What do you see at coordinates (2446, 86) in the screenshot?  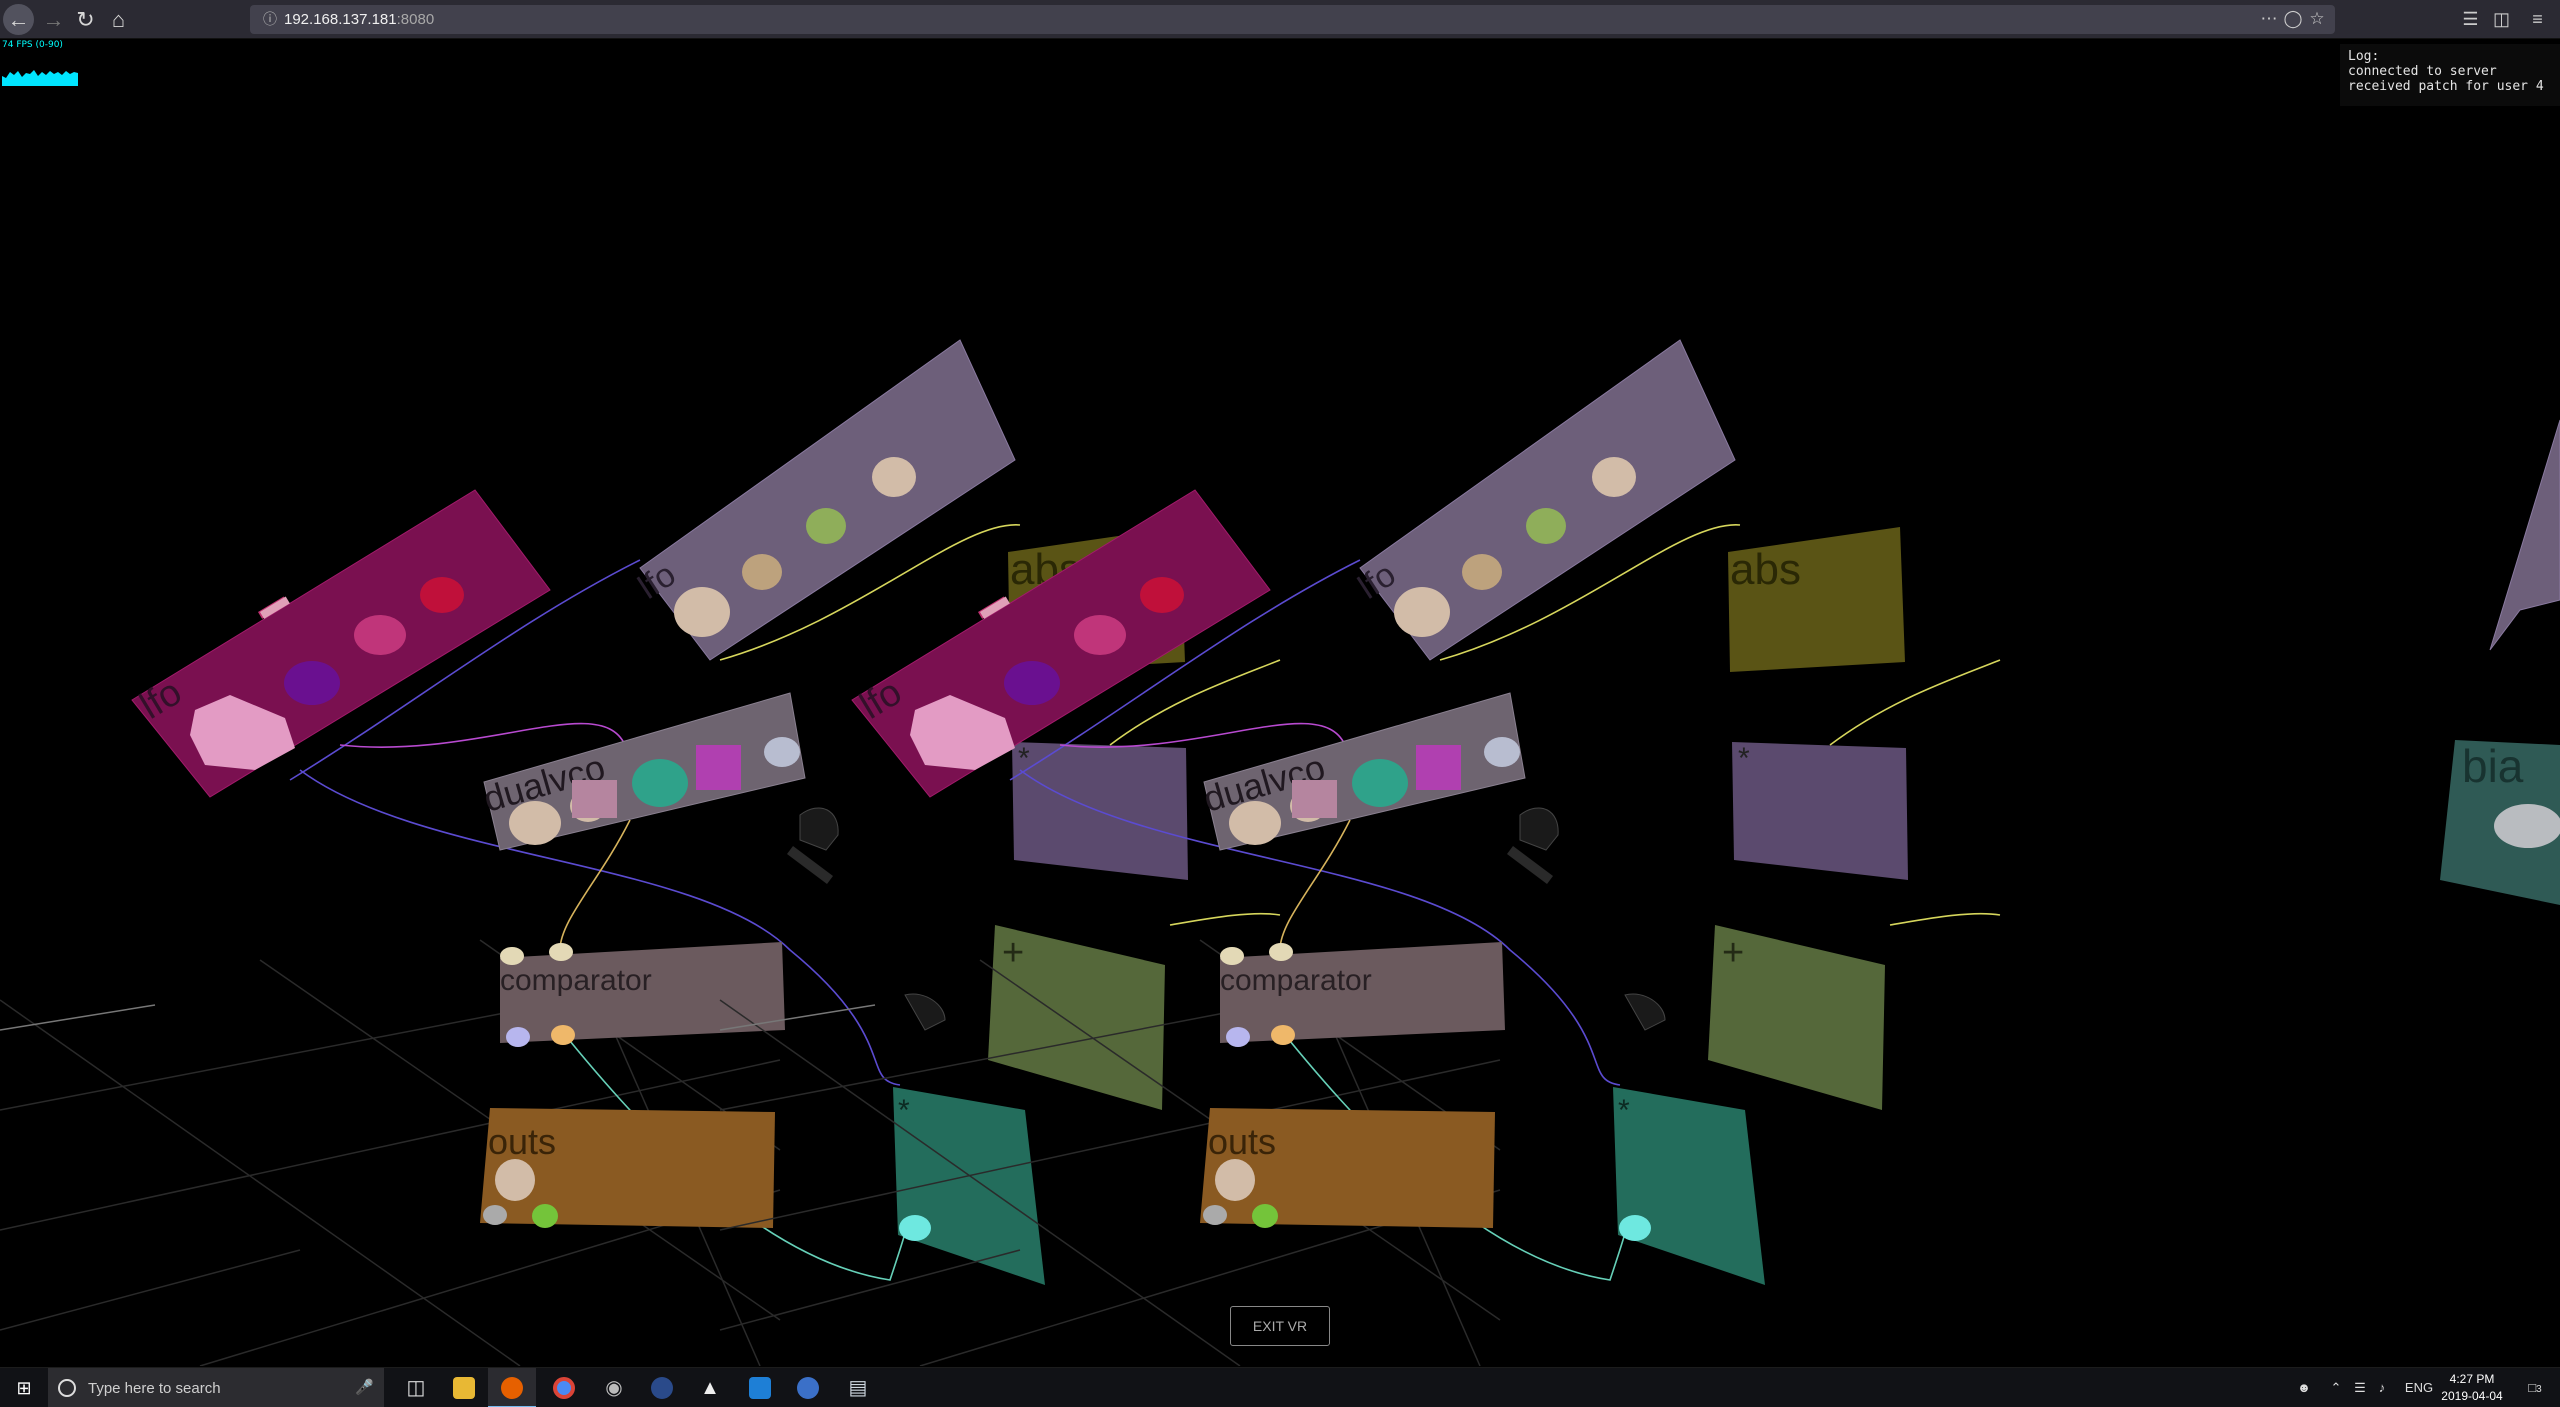 I see `log-line: received patch for user 4` at bounding box center [2446, 86].